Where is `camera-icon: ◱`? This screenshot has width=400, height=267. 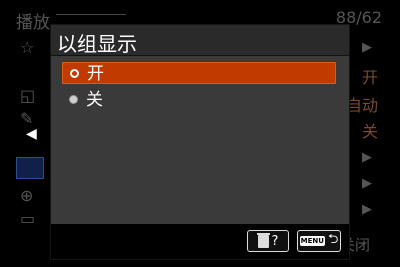 camera-icon: ◱ is located at coordinates (28, 95).